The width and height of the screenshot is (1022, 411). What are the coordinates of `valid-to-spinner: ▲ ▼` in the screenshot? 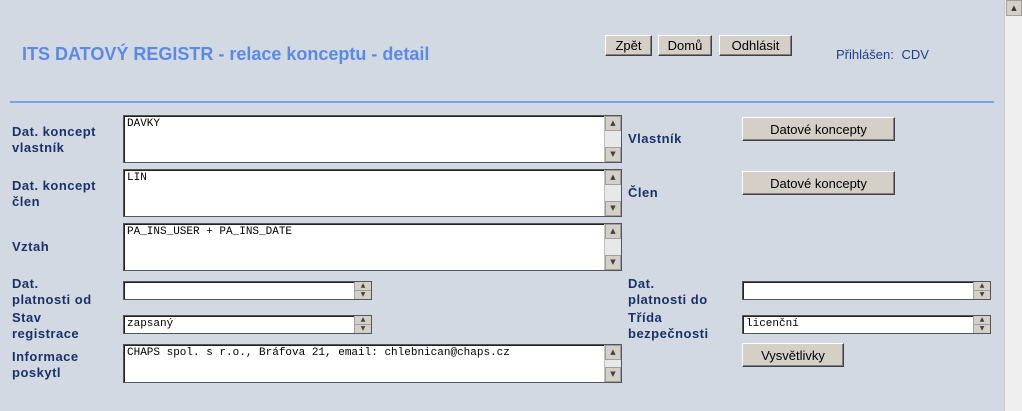 It's located at (981, 290).